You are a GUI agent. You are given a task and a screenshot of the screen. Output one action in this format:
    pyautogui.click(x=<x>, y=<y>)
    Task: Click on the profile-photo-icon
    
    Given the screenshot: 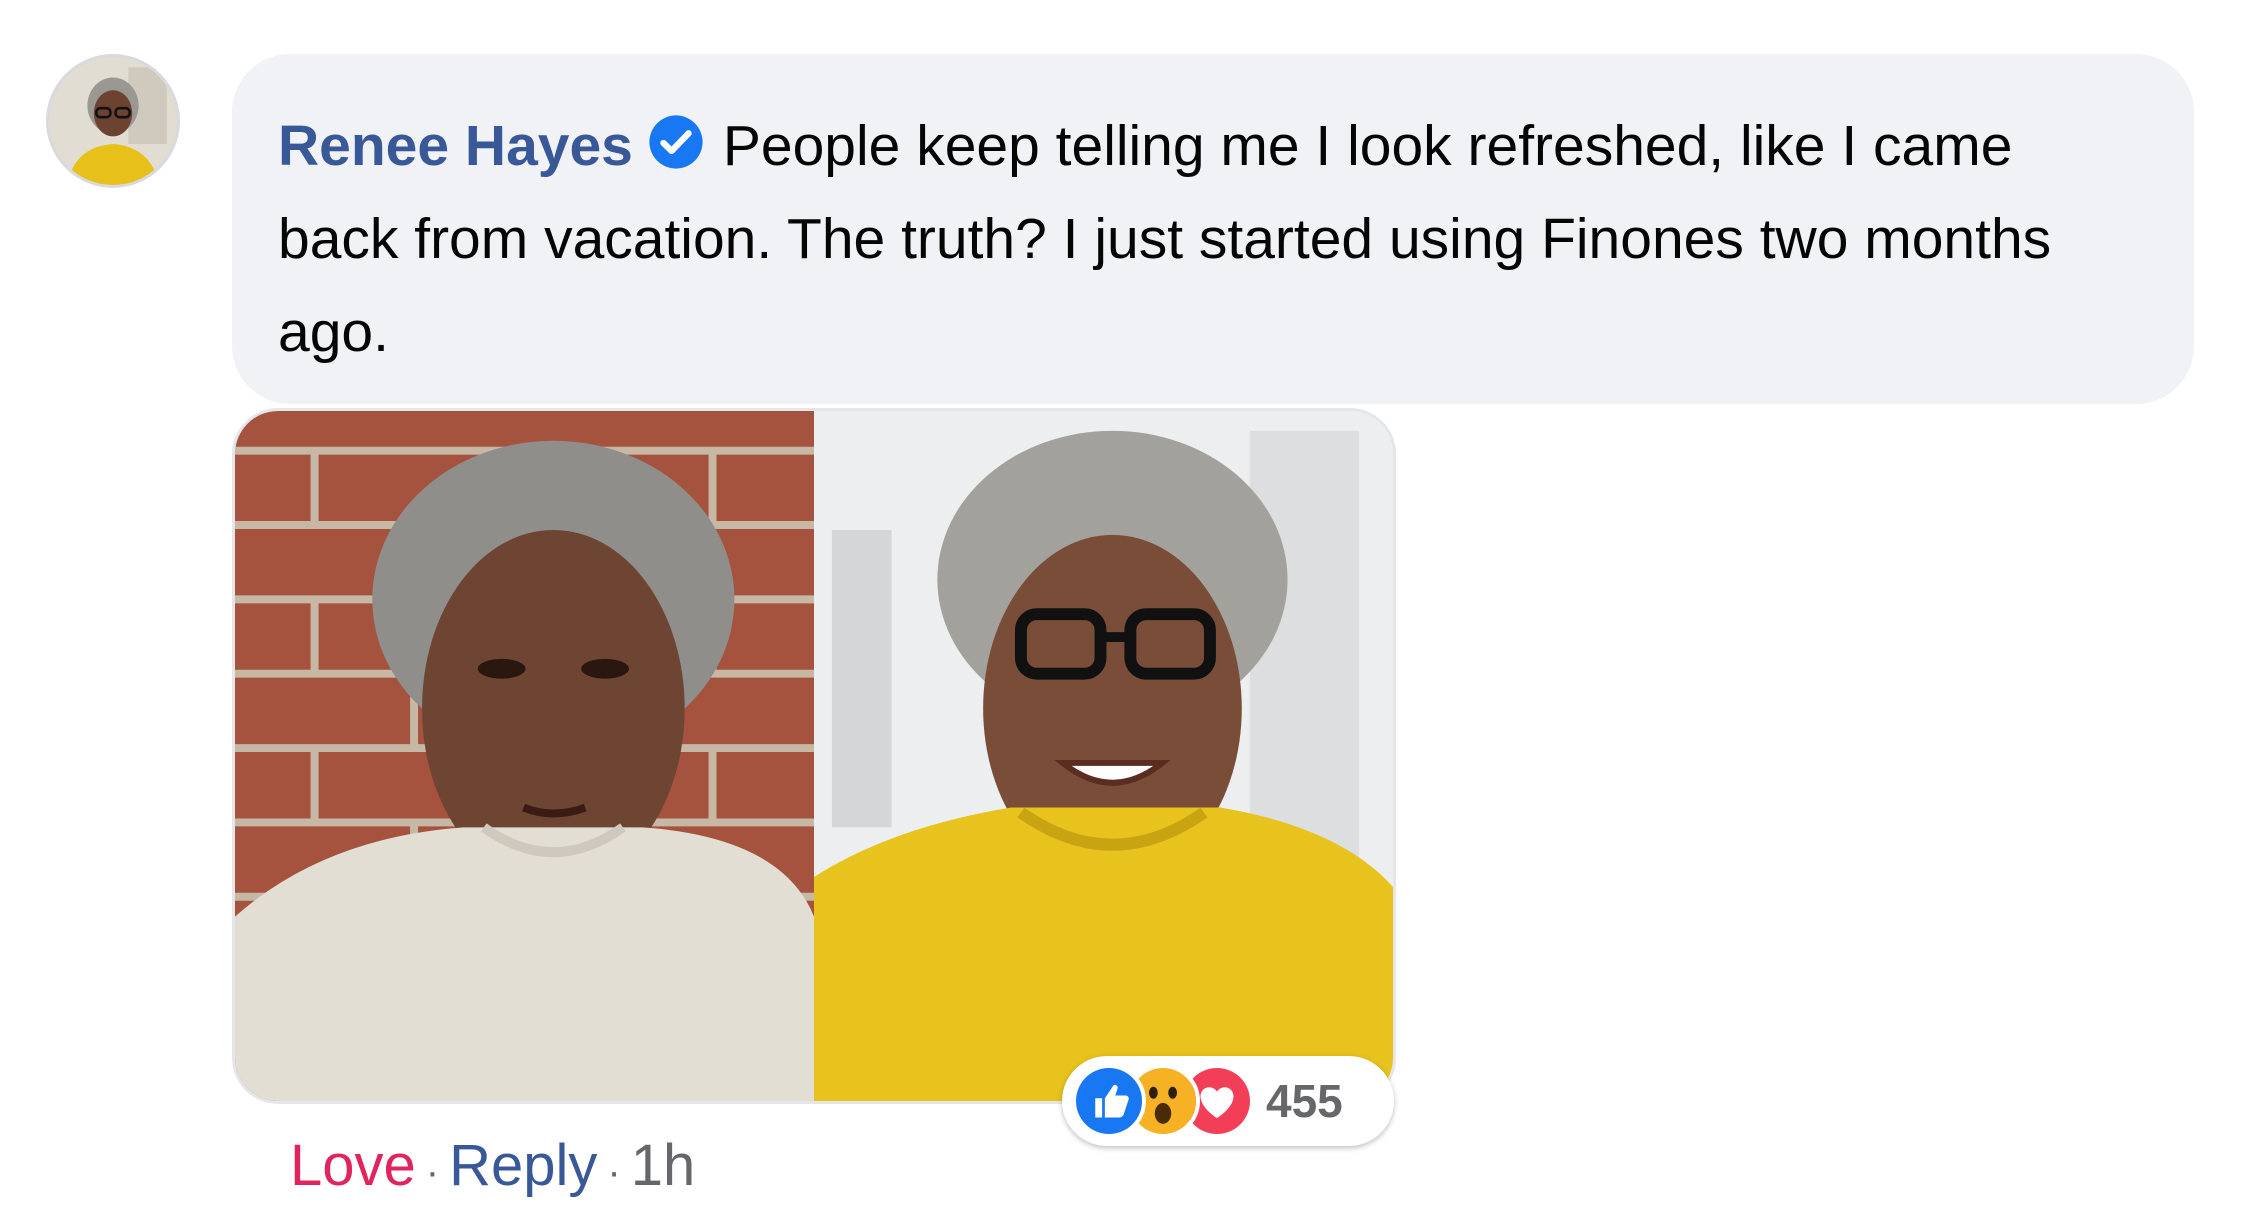 What is the action you would take?
    pyautogui.click(x=113, y=121)
    